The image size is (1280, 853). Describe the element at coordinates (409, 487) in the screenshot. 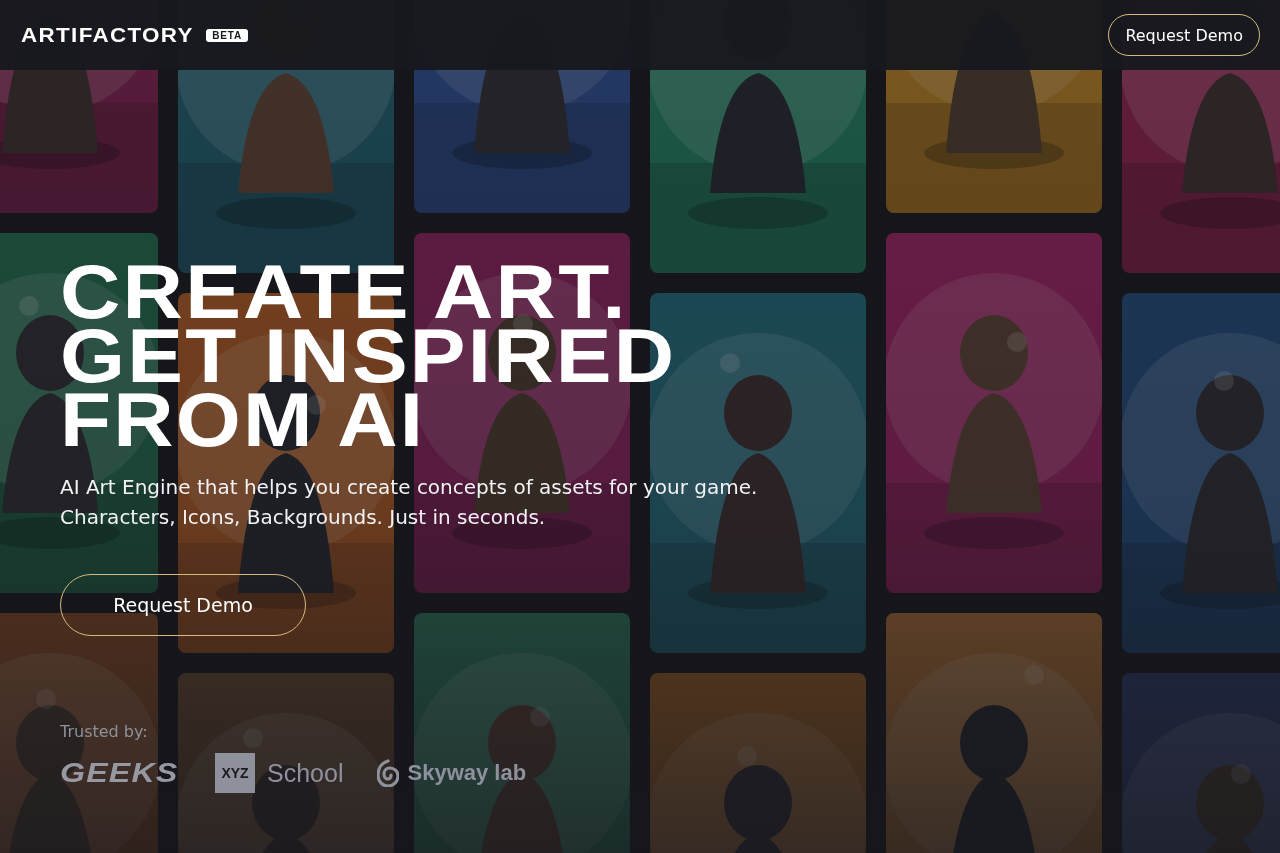

I see `subtitle-line: AI Art Engine that helps you create concepts of assets for your game.` at that location.